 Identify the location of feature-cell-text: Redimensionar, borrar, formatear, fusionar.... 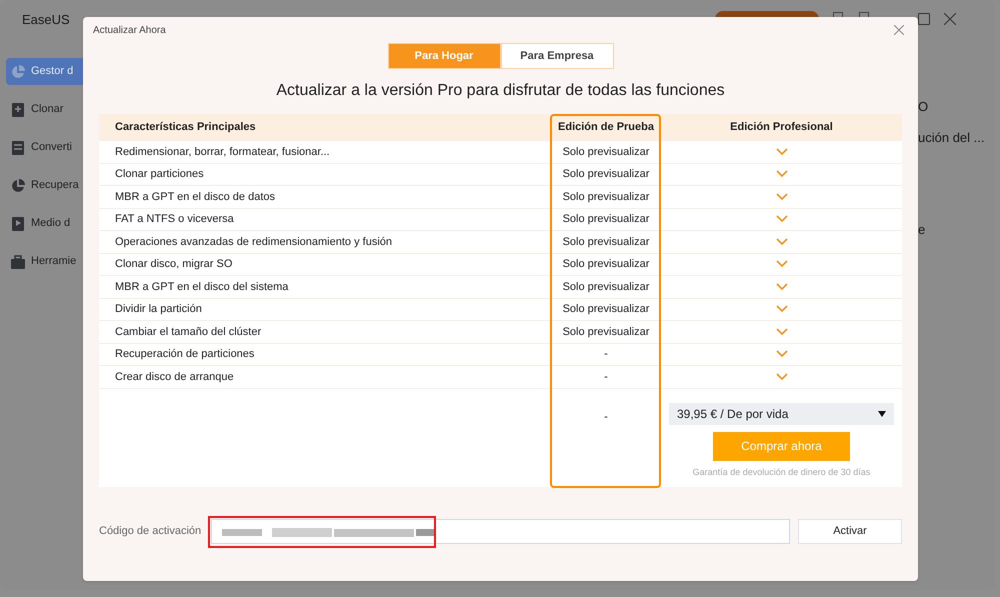
(222, 152).